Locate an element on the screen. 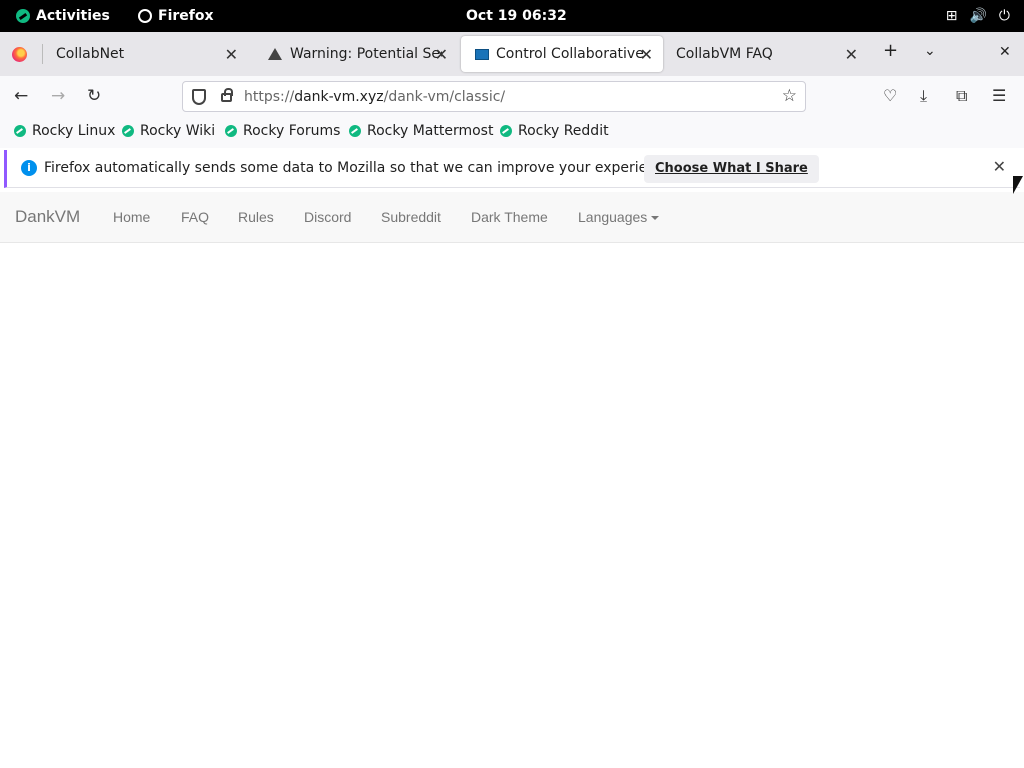 This screenshot has width=1024, height=768. tab-label: CollabVM FAQ is located at coordinates (724, 54).